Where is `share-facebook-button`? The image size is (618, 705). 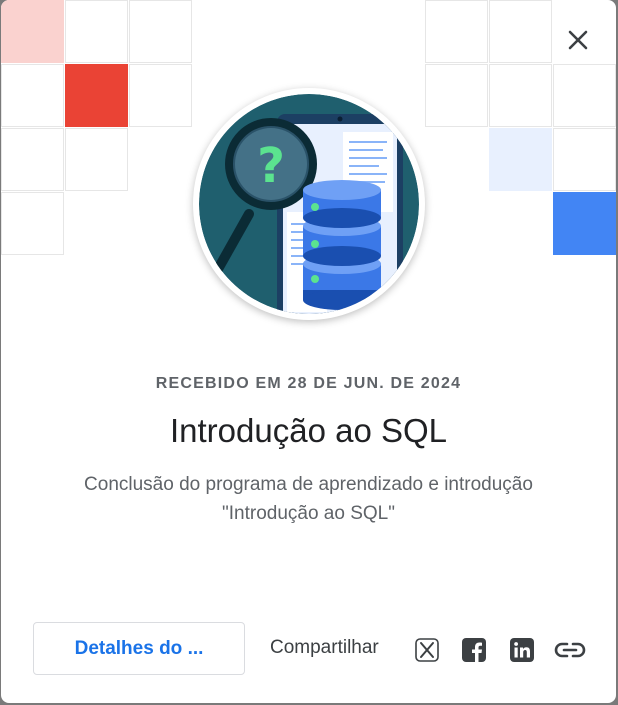
share-facebook-button is located at coordinates (474, 650).